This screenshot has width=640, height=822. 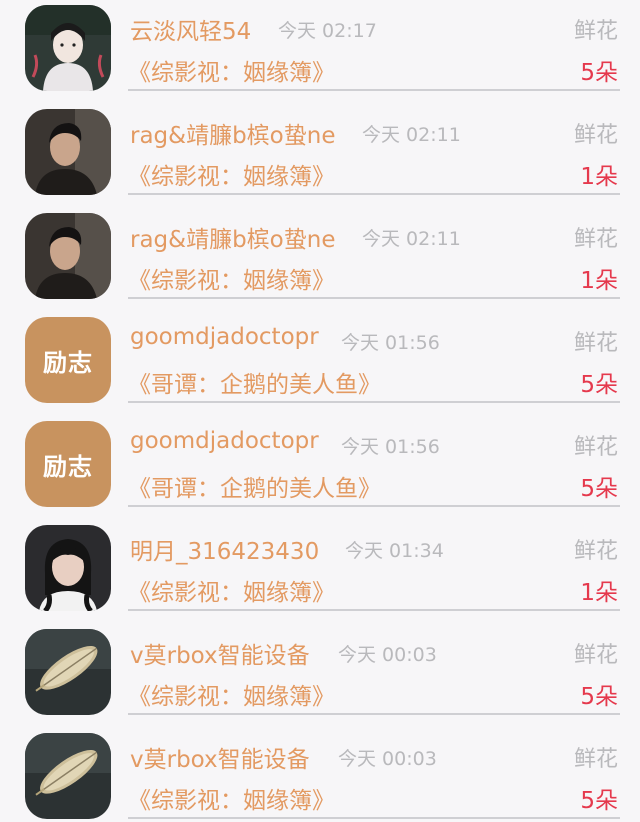 What do you see at coordinates (224, 549) in the screenshot?
I see `username: 明月_316423430` at bounding box center [224, 549].